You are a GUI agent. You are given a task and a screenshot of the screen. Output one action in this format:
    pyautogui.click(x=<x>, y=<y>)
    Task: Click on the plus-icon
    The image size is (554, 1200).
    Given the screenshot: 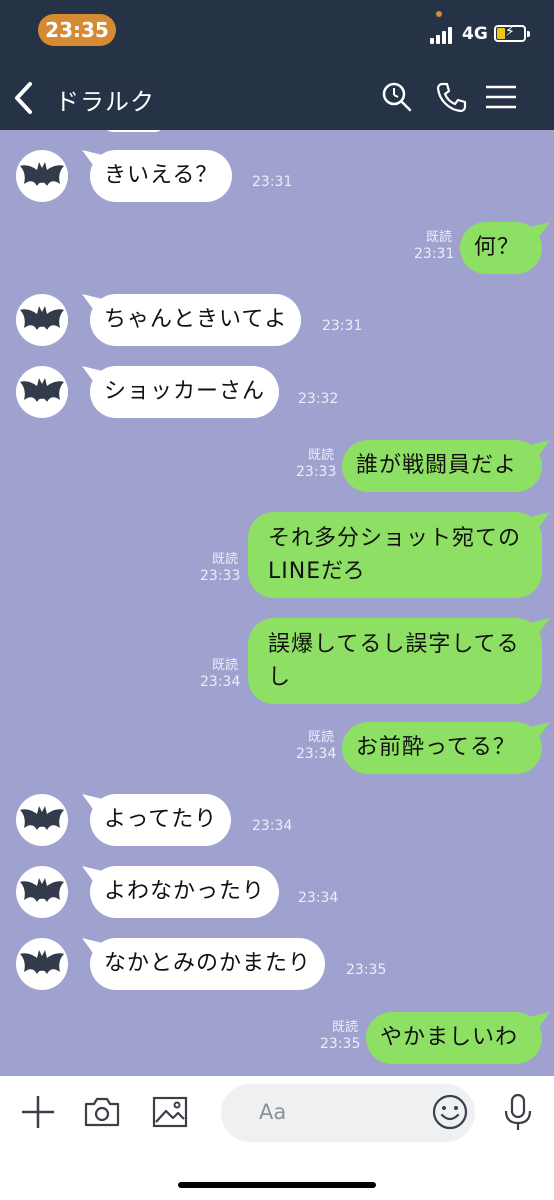 What is the action you would take?
    pyautogui.click(x=38, y=1112)
    